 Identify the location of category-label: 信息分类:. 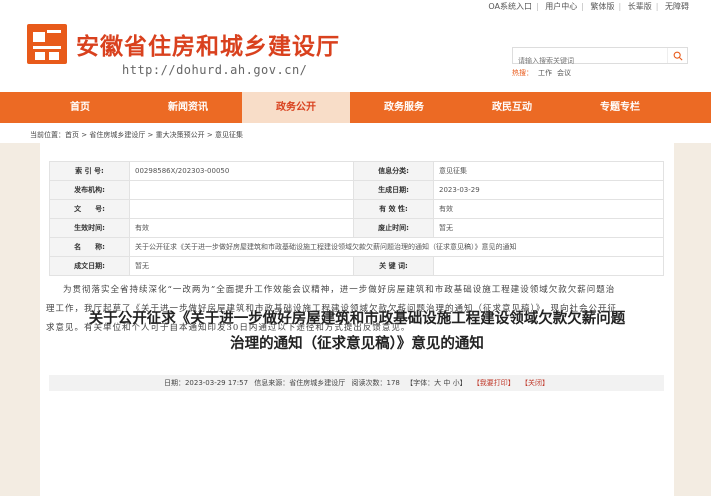
(393, 171).